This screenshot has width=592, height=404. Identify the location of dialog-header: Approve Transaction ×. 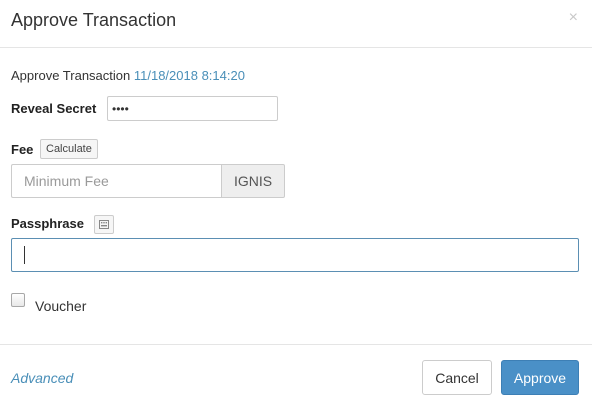
(296, 24).